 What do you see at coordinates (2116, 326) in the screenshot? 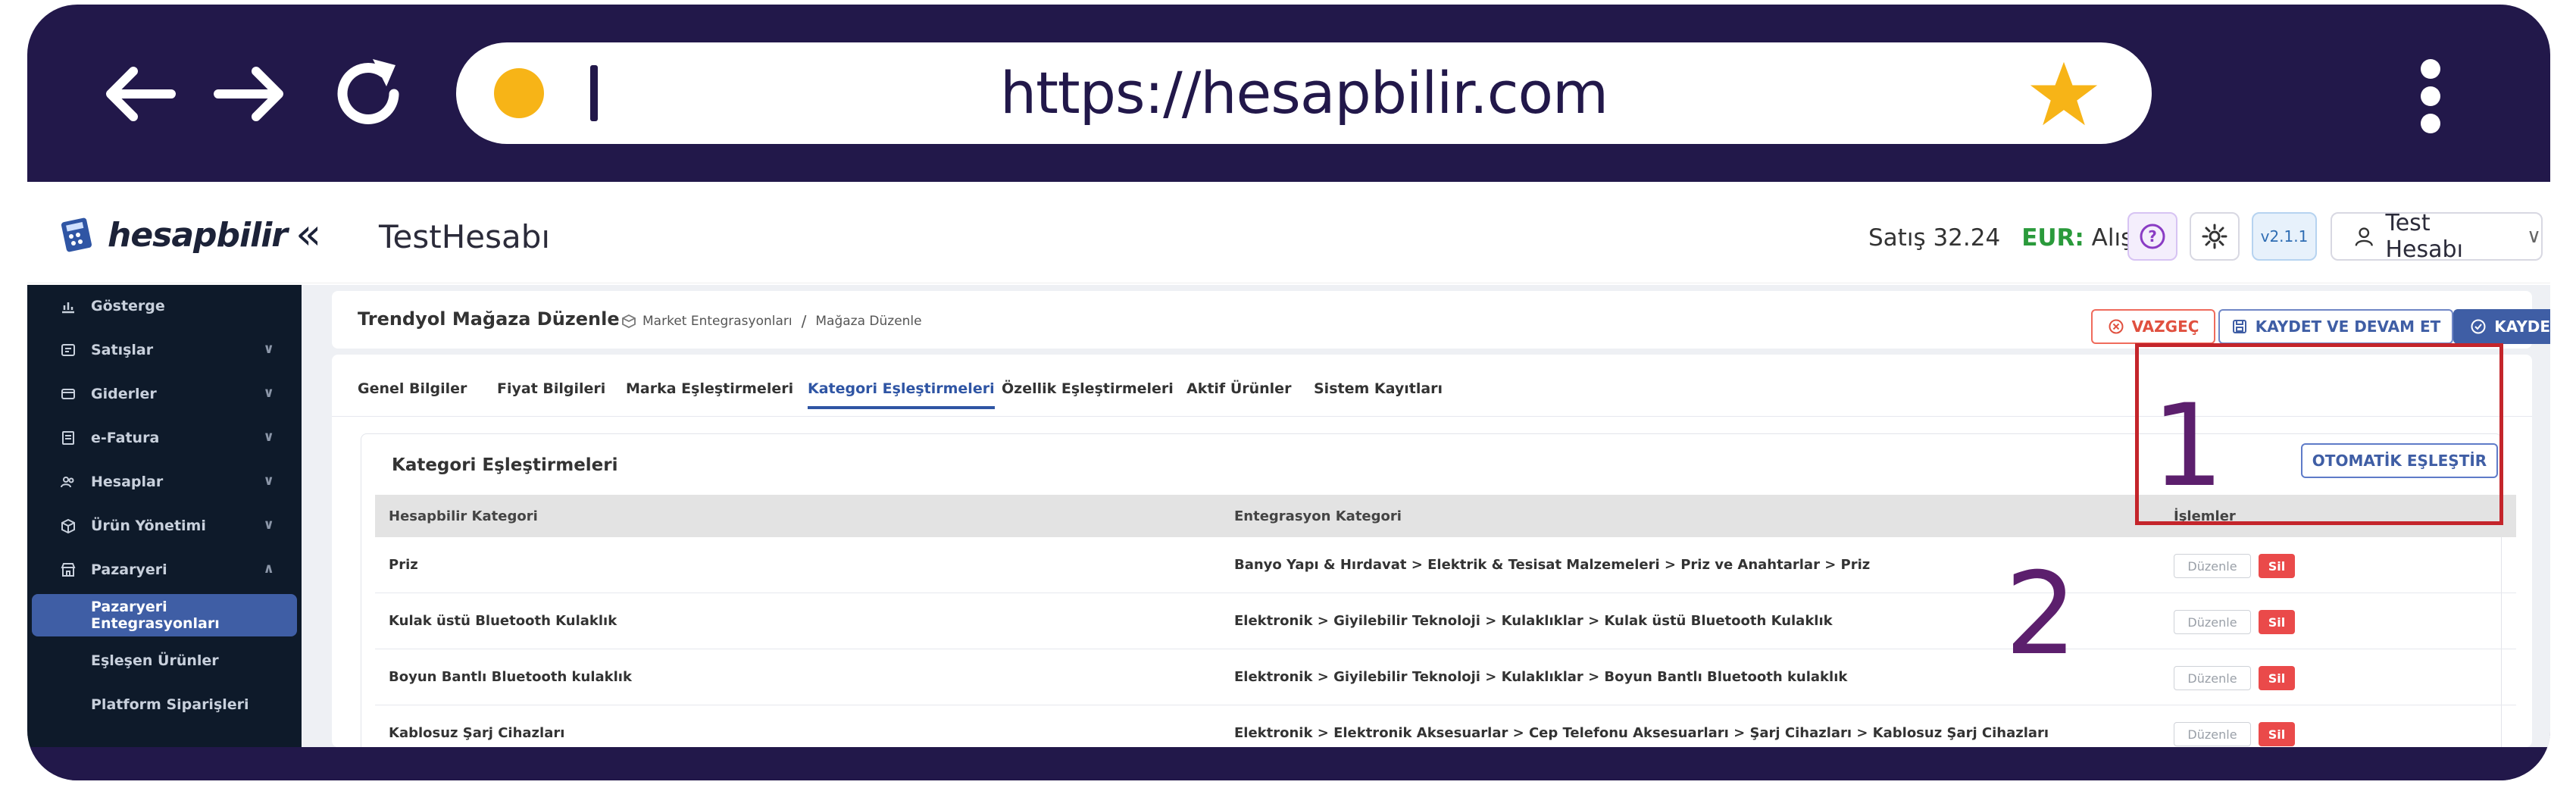
I see `close-circle-icon` at bounding box center [2116, 326].